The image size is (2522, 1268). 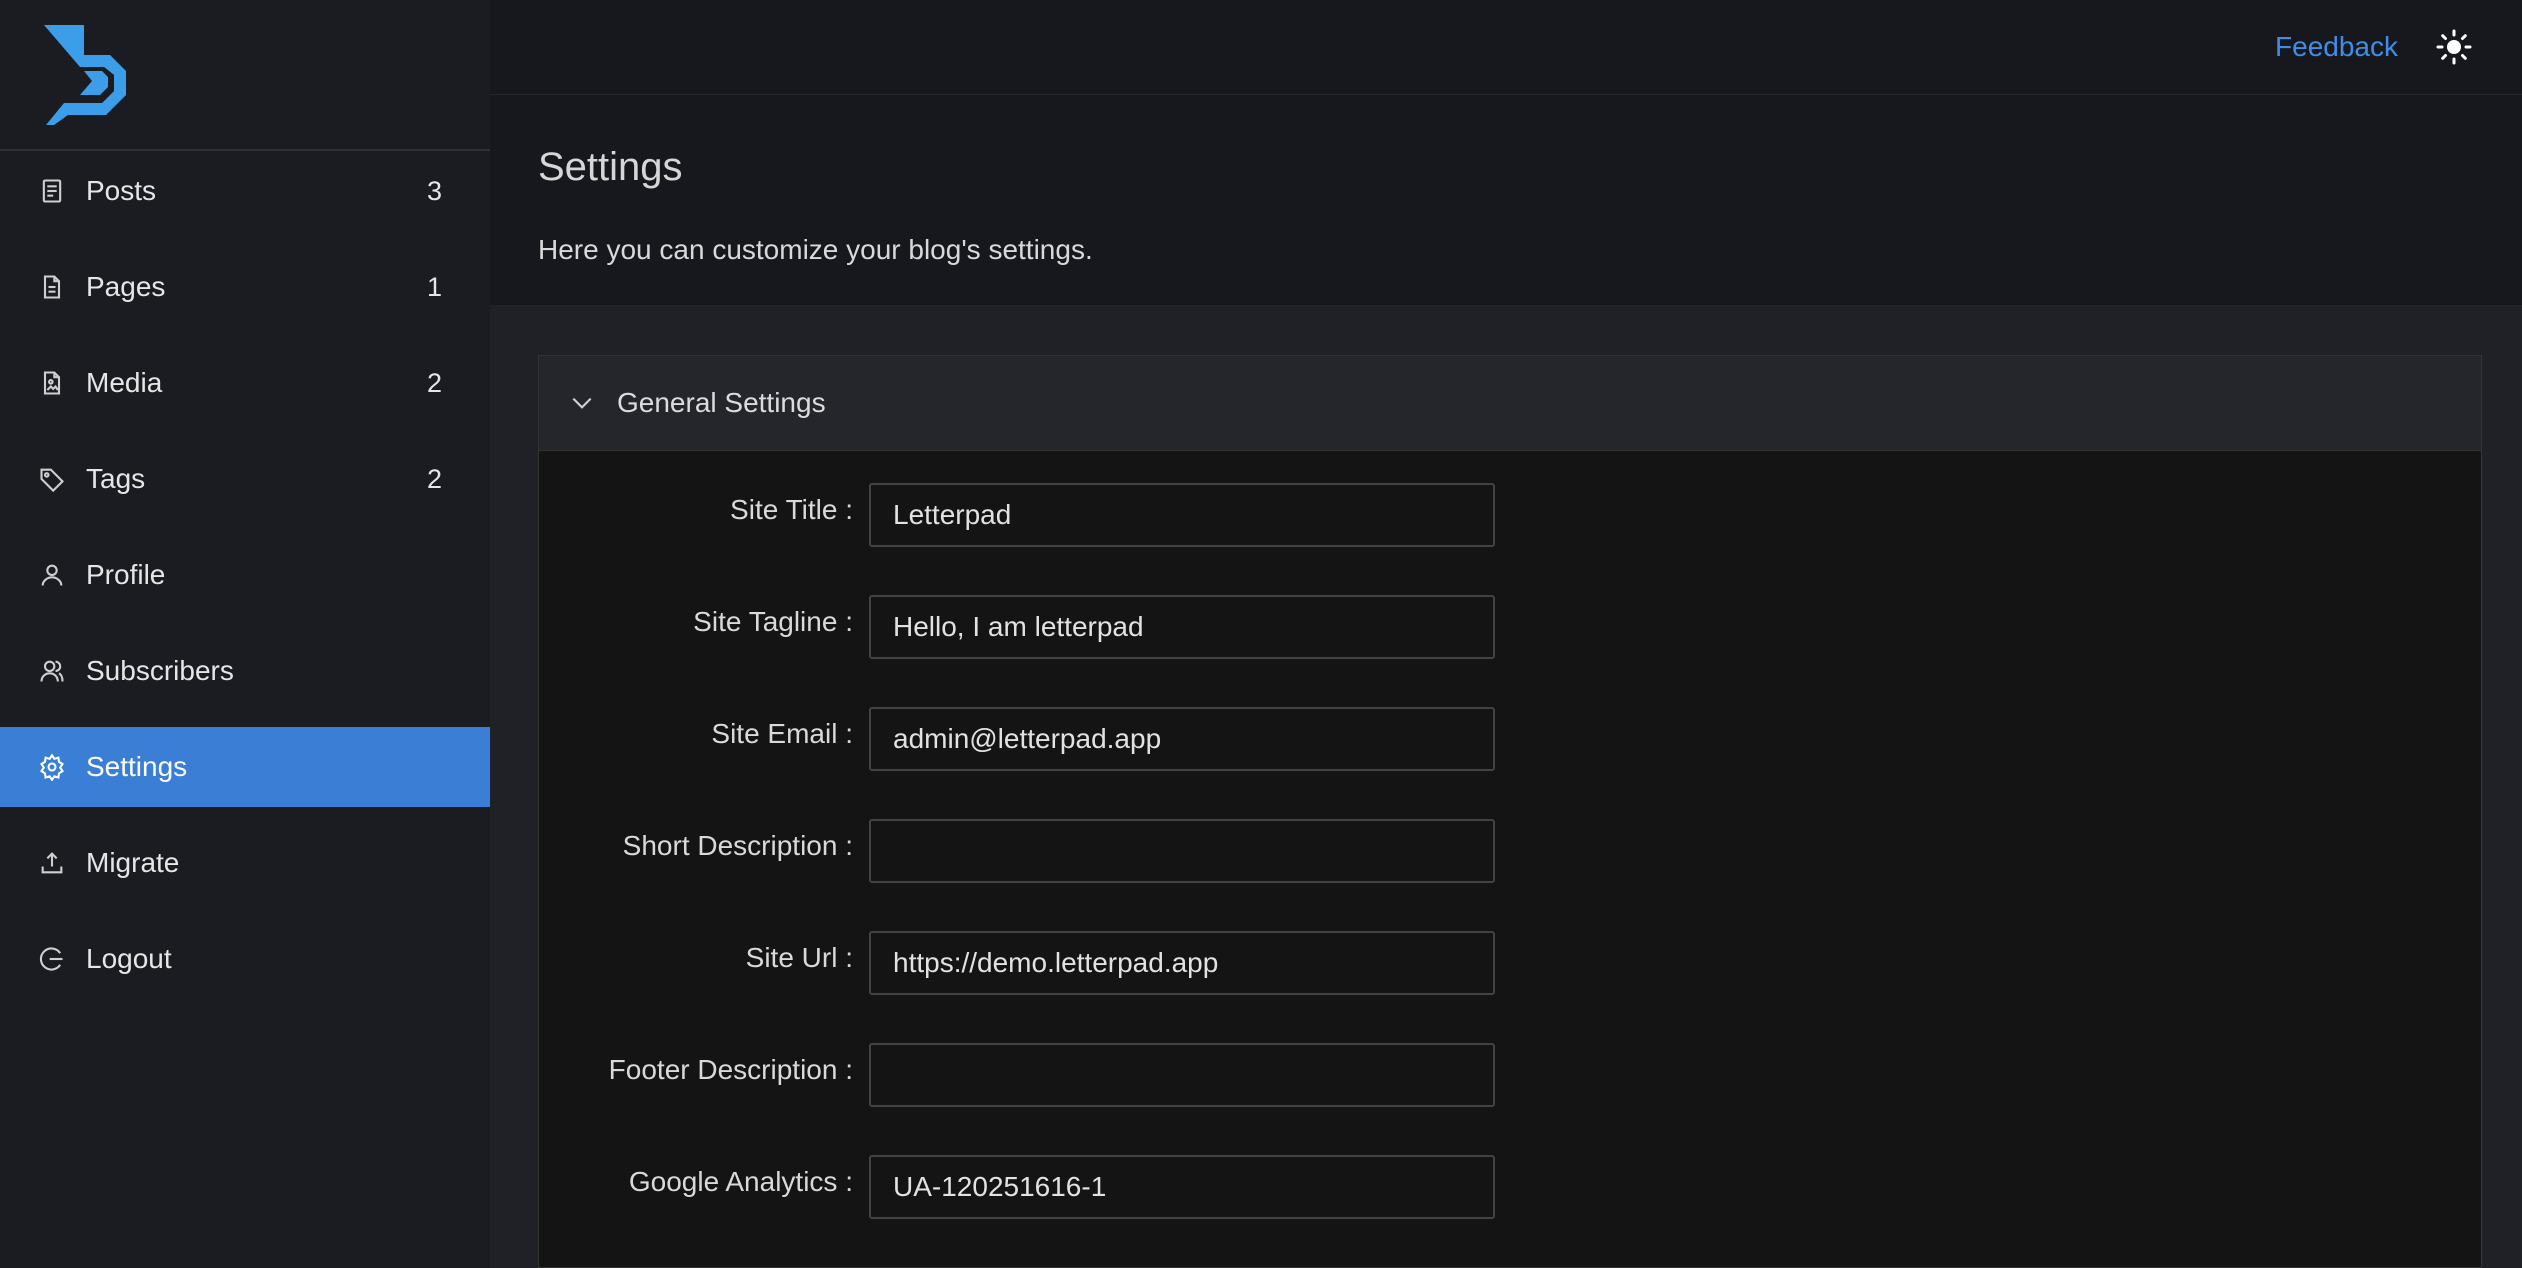 What do you see at coordinates (126, 286) in the screenshot?
I see `sidebar-item-label: Pages` at bounding box center [126, 286].